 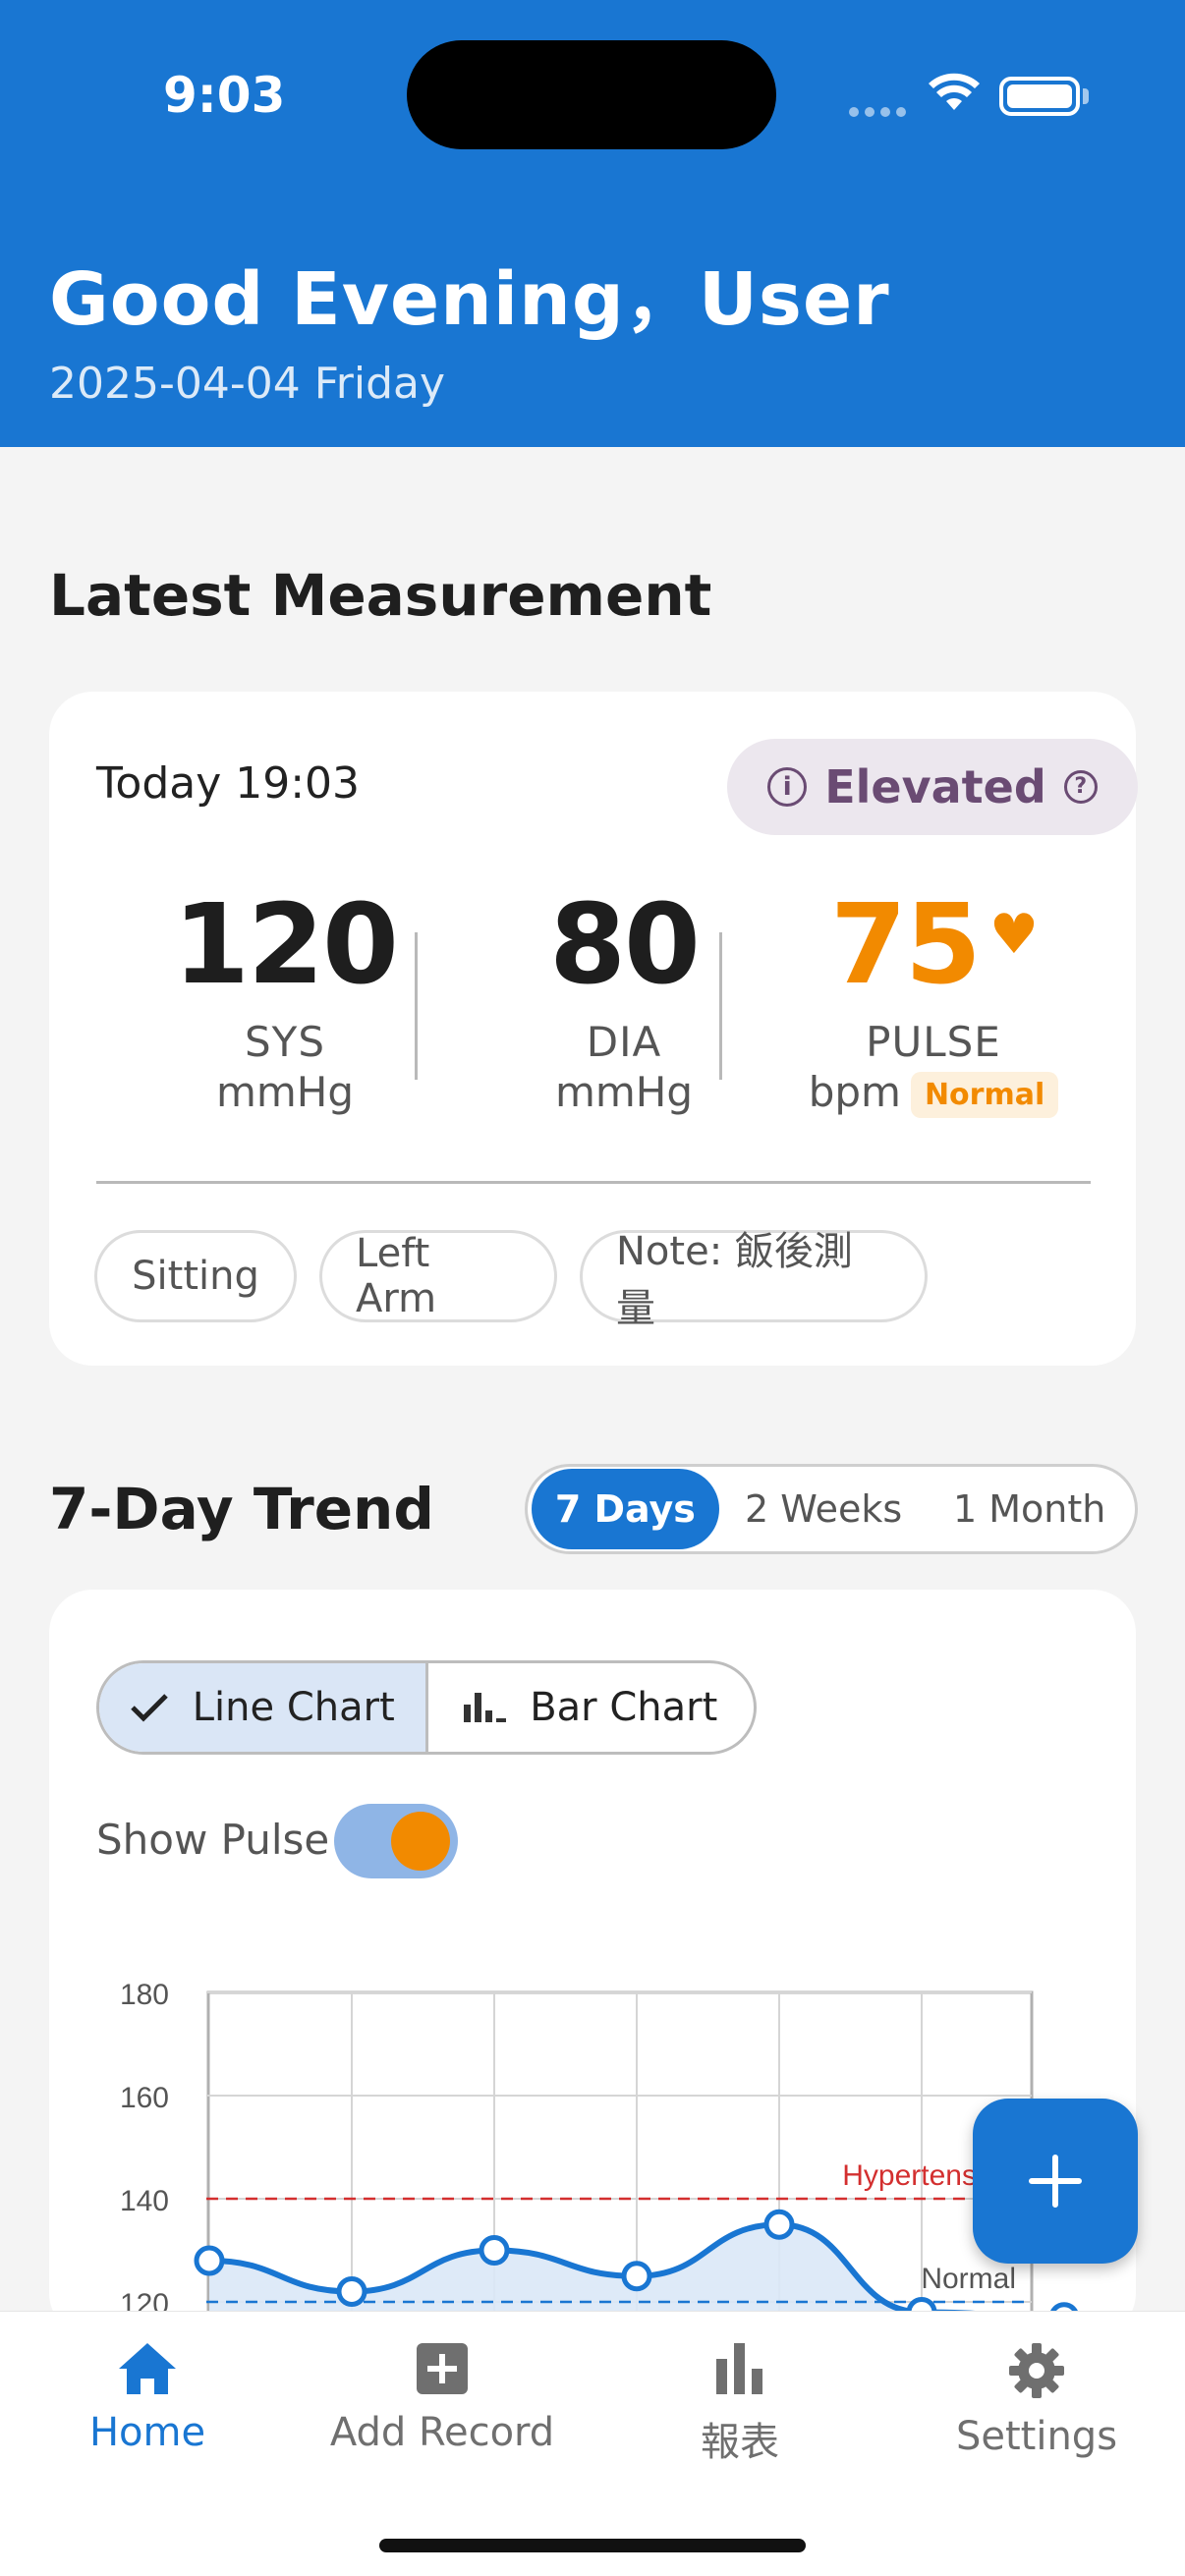 What do you see at coordinates (969, 2279) in the screenshot?
I see `reference-line-label: Normal` at bounding box center [969, 2279].